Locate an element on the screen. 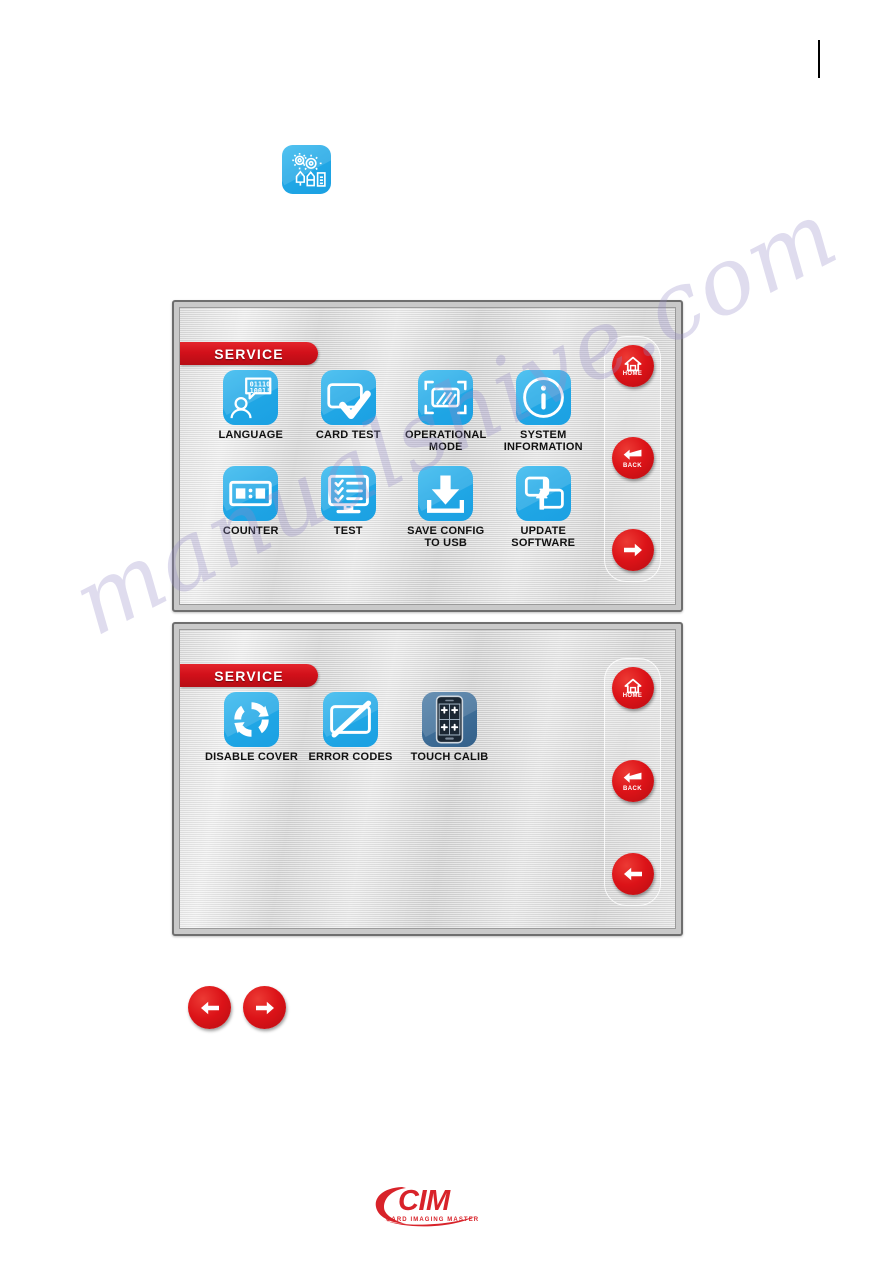  menu-item-card-test: CARD TEST is located at coordinates (349, 412).